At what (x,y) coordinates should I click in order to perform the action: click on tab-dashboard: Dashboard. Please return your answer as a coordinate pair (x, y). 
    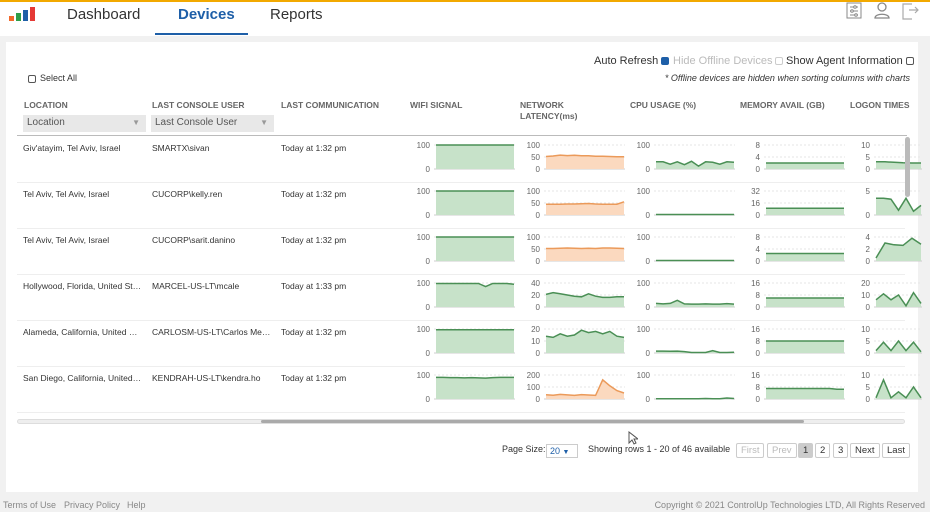
    Looking at the image, I should click on (103, 14).